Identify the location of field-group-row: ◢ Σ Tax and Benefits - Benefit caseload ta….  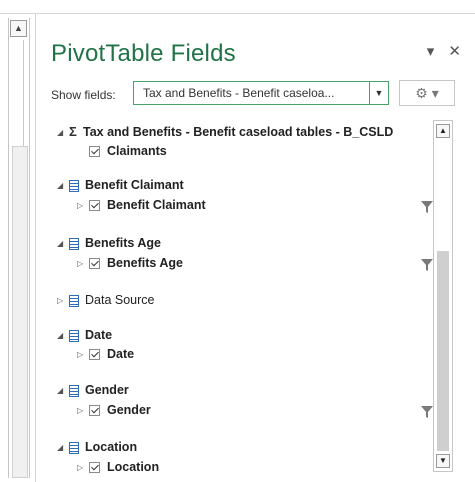
(225, 133).